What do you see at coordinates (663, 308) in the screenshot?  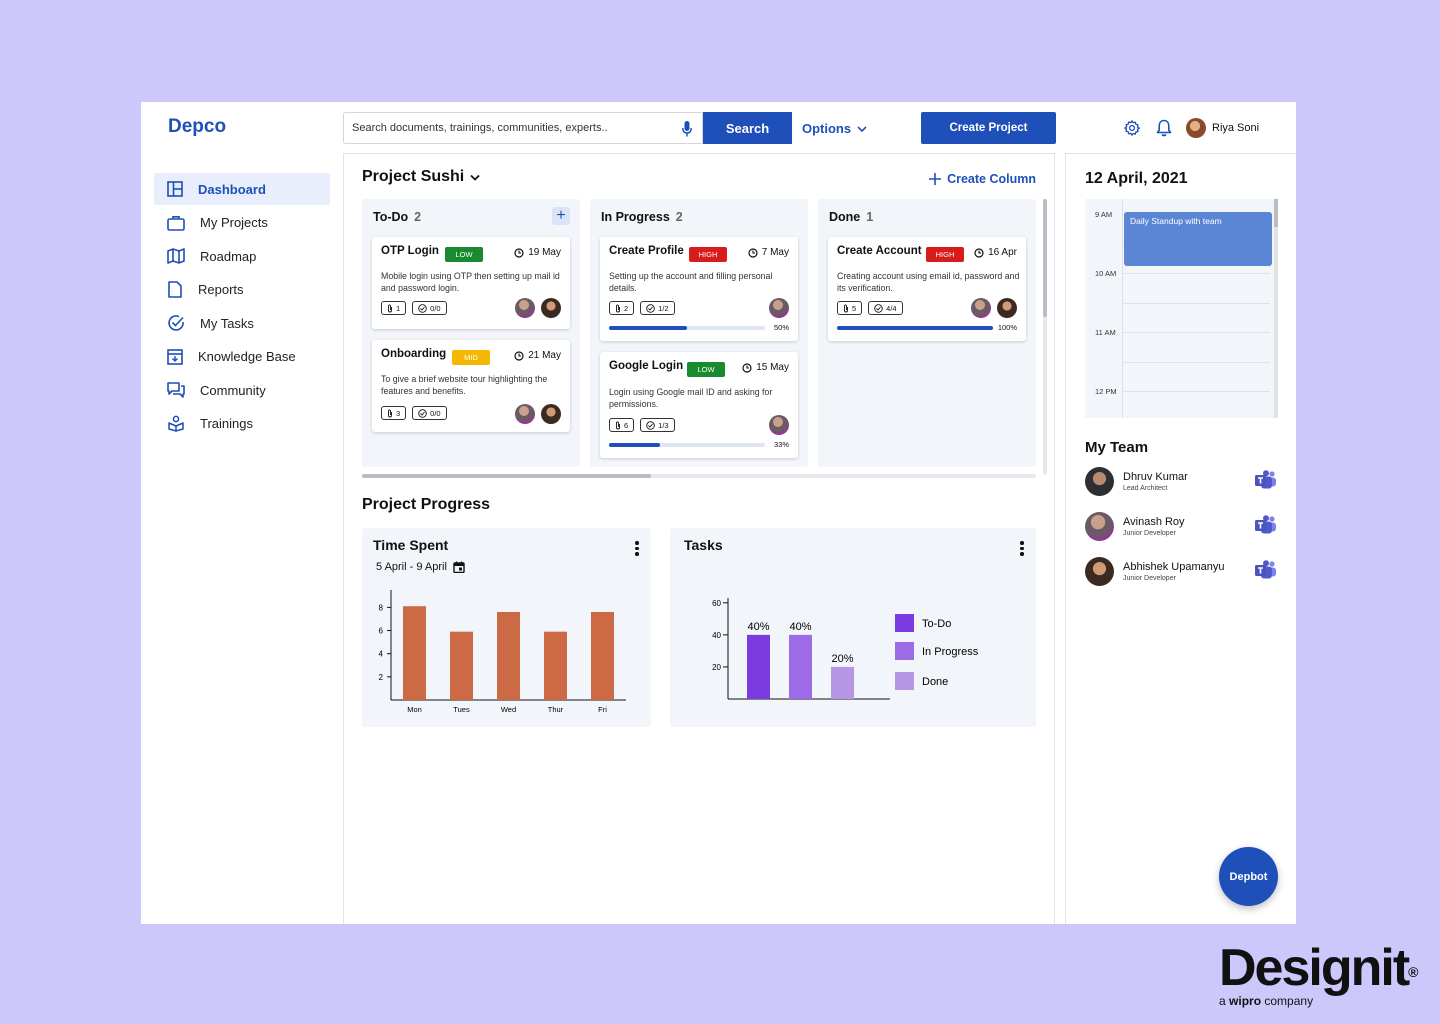 I see `checklist-number: 1/2` at bounding box center [663, 308].